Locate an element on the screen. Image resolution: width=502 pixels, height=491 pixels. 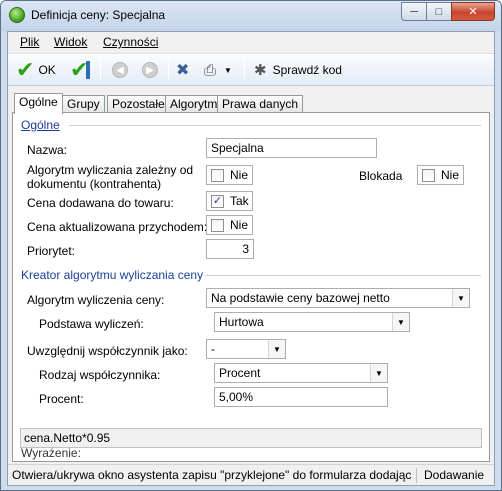
section-title-wizard: Kreator algorytmu wyliczania ceny is located at coordinates (112, 275).